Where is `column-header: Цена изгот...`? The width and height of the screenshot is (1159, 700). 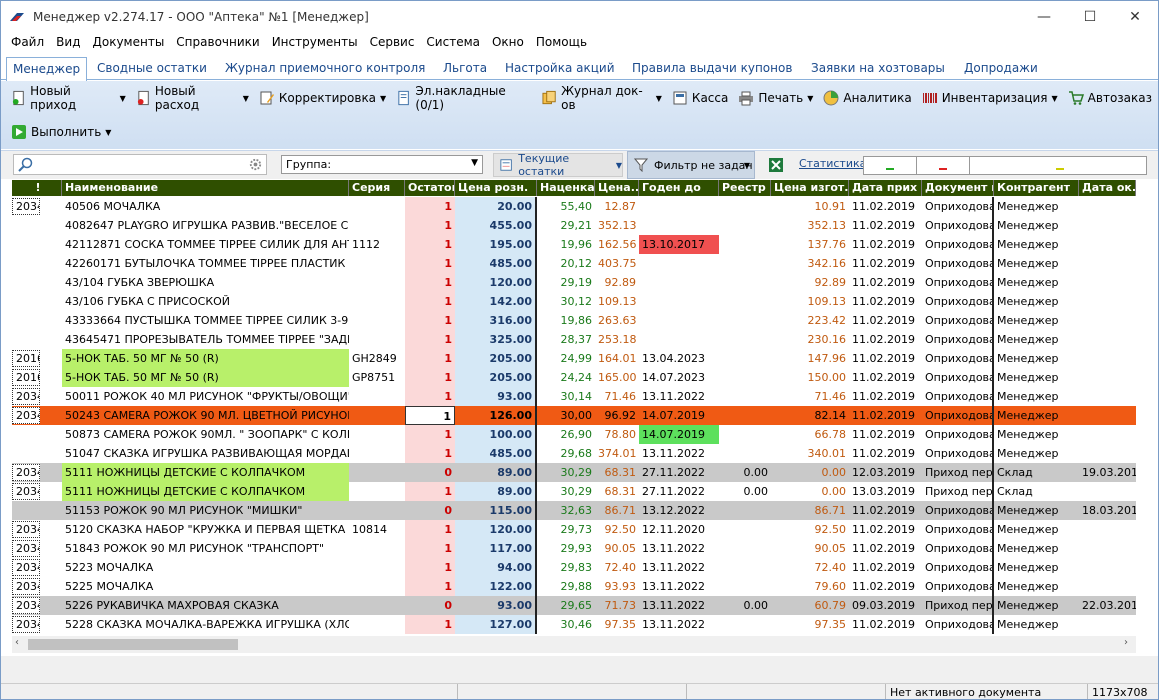 column-header: Цена изгот... is located at coordinates (810, 188).